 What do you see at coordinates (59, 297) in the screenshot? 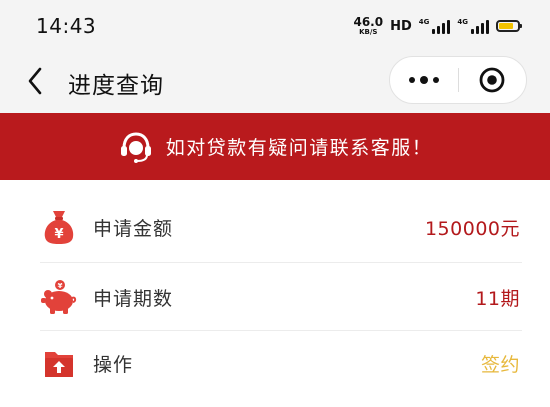
I see `piggy-bank-icon: ¥` at bounding box center [59, 297].